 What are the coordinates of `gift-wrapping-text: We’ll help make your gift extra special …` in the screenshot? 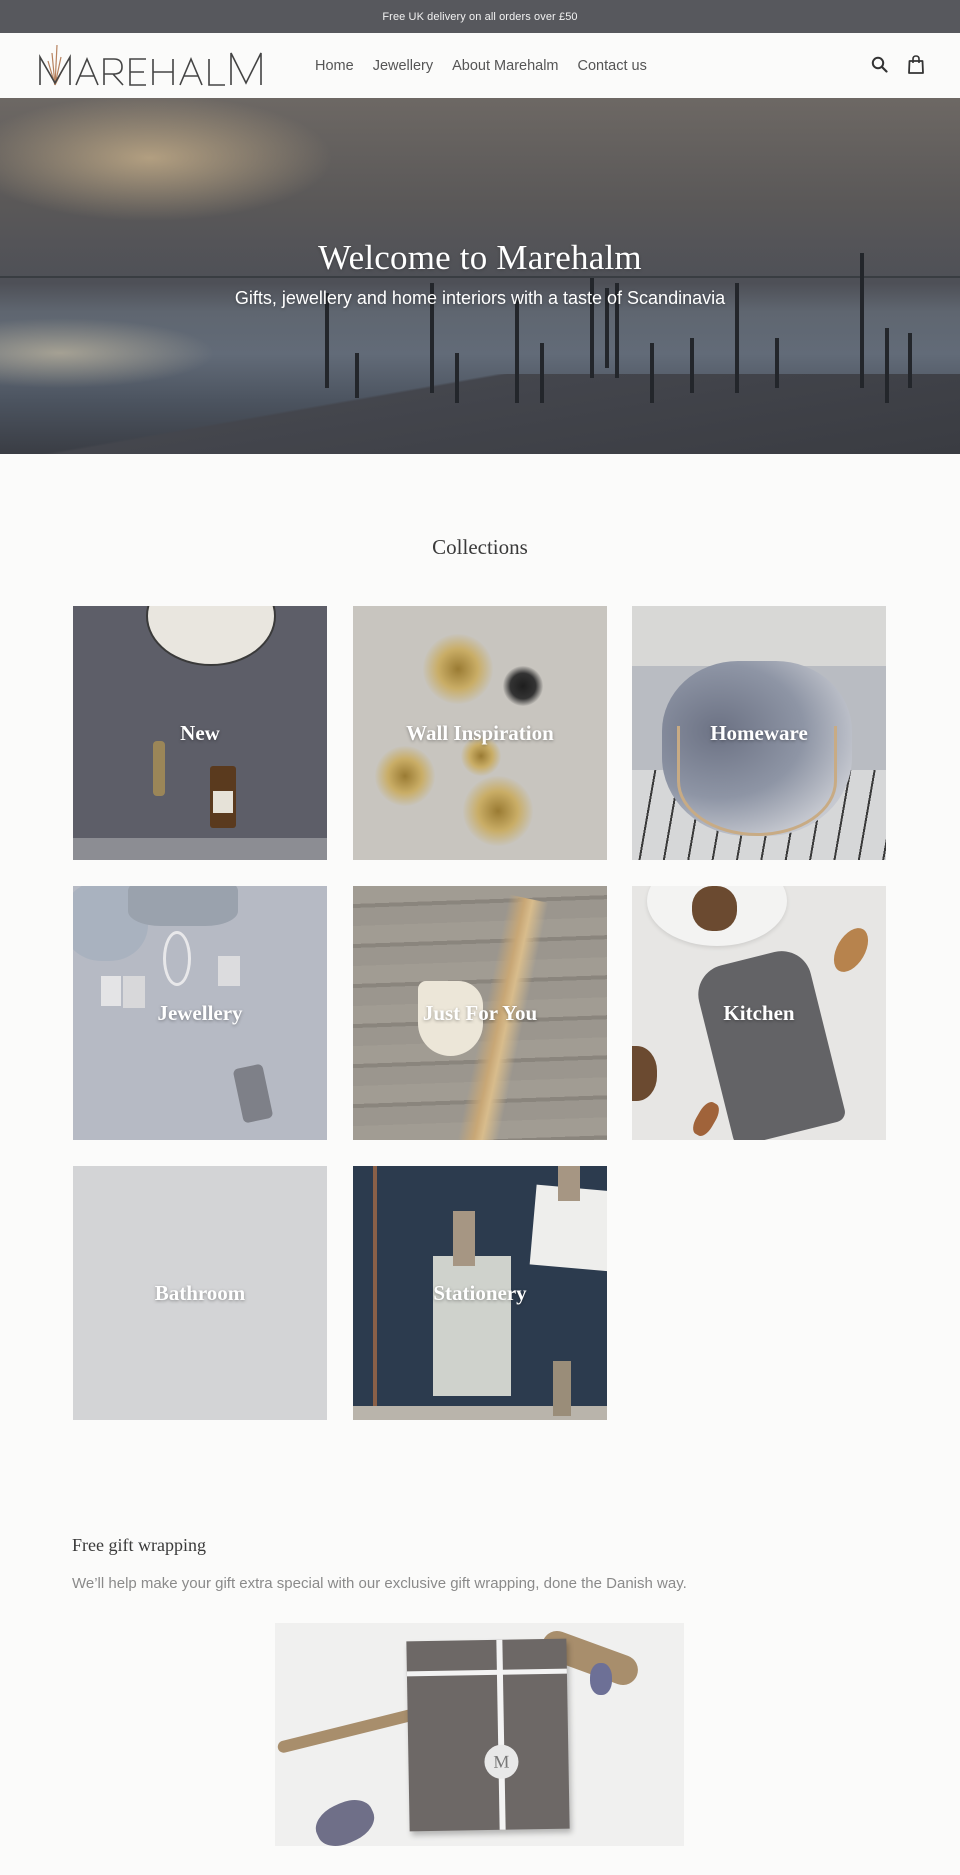 It's located at (379, 1583).